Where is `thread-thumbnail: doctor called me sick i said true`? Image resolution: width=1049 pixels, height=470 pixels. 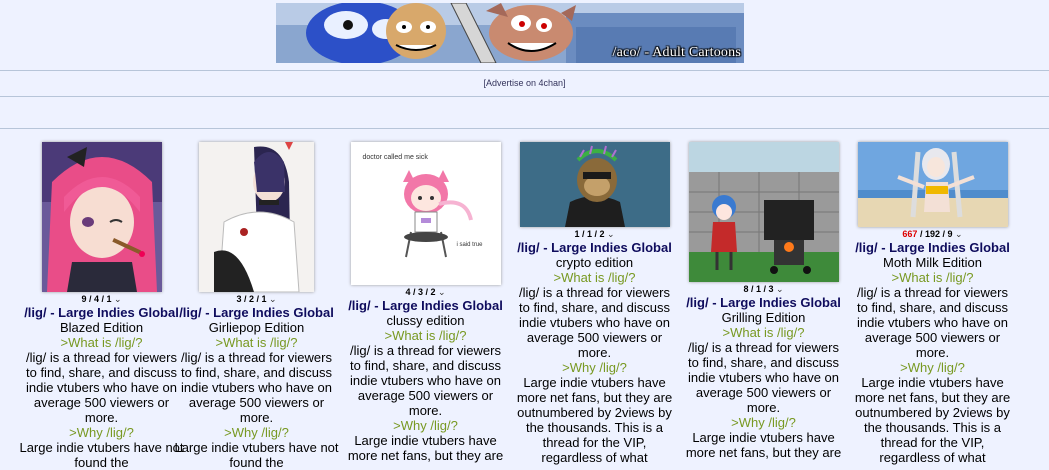
thread-thumbnail: doctor called me sick i said true is located at coordinates (425, 213).